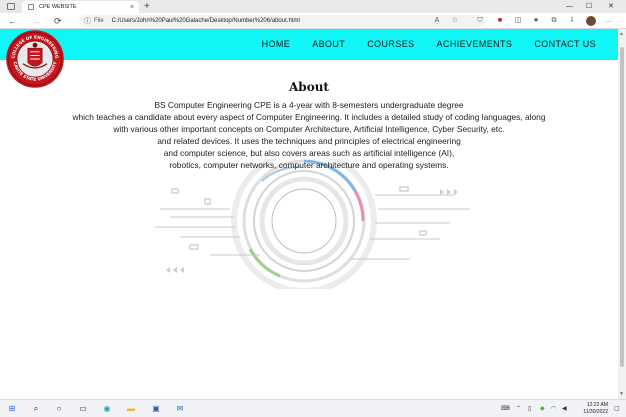 This screenshot has width=626, height=417. Describe the element at coordinates (611, 6) in the screenshot. I see `close-window-icon: ✕` at that location.